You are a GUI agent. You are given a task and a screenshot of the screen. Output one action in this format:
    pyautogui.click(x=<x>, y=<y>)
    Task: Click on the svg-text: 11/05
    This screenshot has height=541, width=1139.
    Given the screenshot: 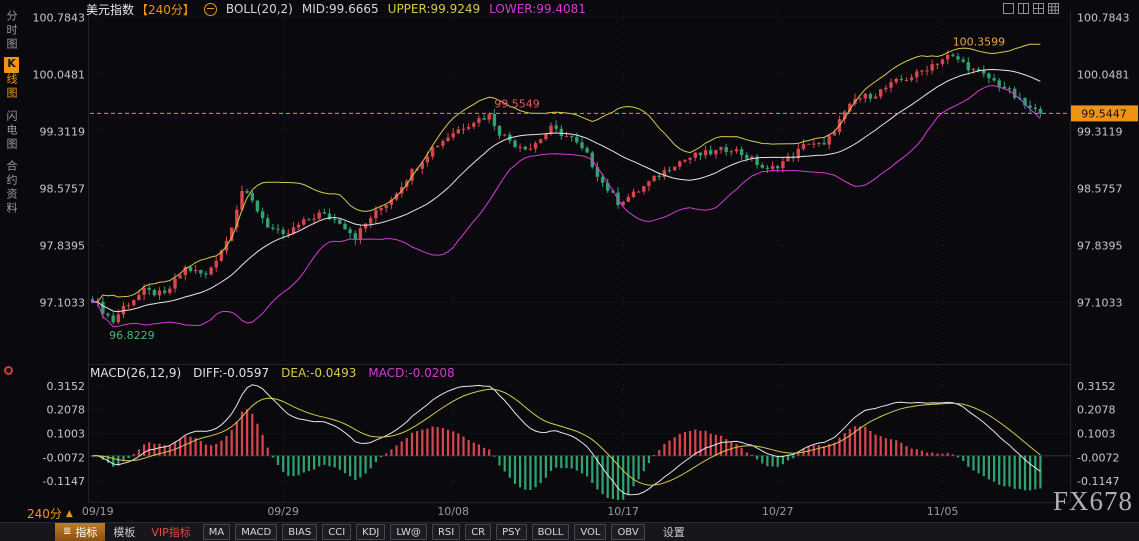 What is the action you would take?
    pyautogui.click(x=943, y=511)
    